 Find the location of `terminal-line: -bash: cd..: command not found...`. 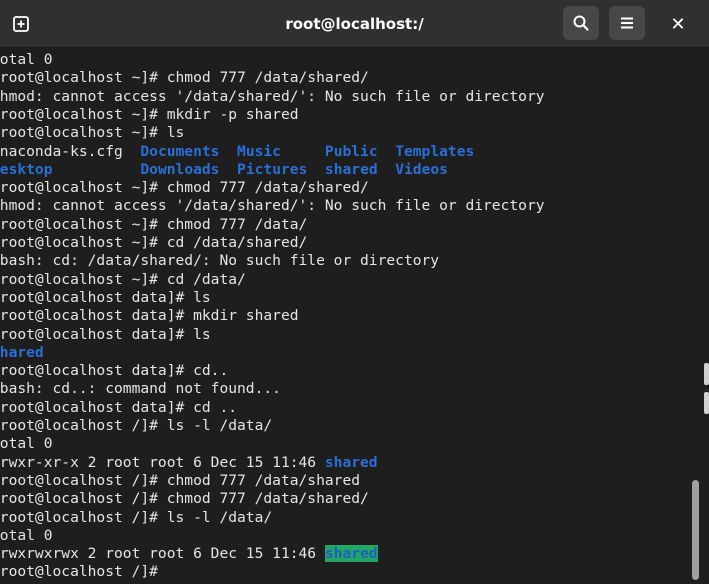

terminal-line: -bash: cd..: command not found... is located at coordinates (140, 389).